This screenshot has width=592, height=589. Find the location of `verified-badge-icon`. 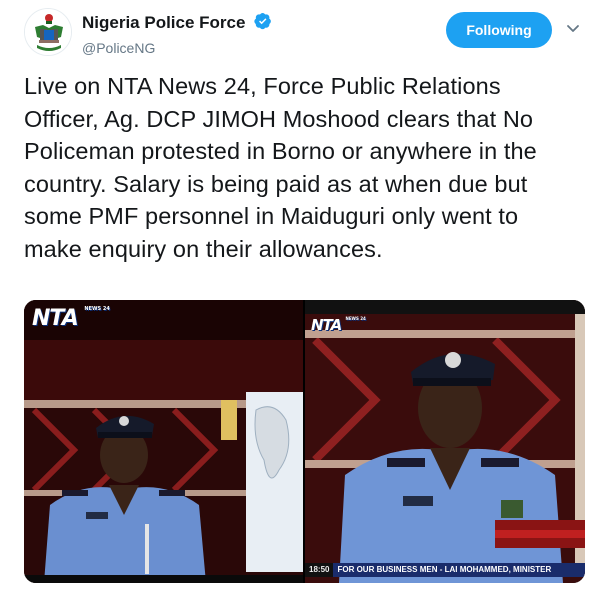

verified-badge-icon is located at coordinates (263, 23).